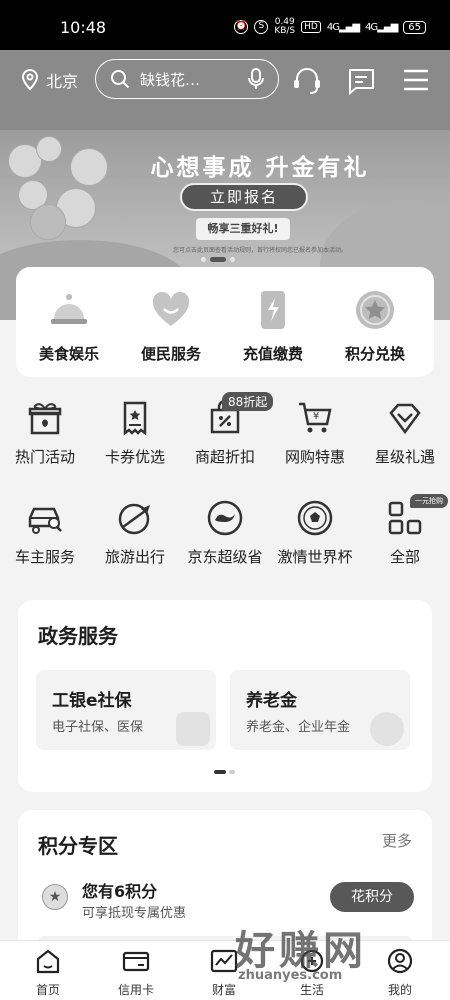  Describe the element at coordinates (45, 520) in the screenshot. I see `car-icon` at that location.